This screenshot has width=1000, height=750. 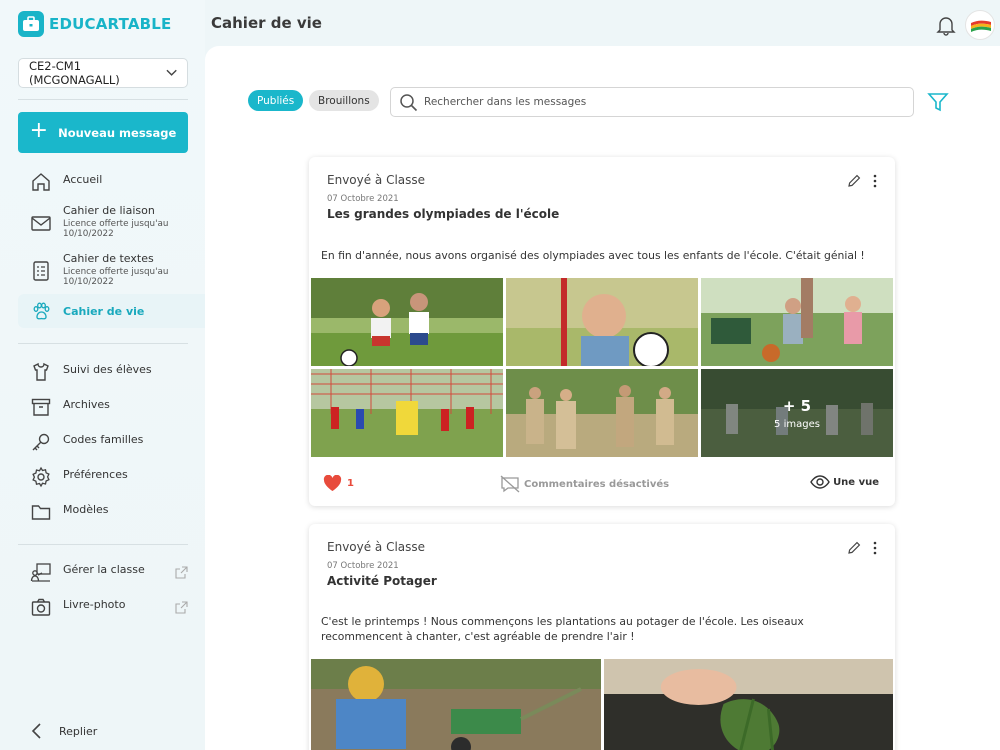 I want to click on bell-icon, so click(x=946, y=25).